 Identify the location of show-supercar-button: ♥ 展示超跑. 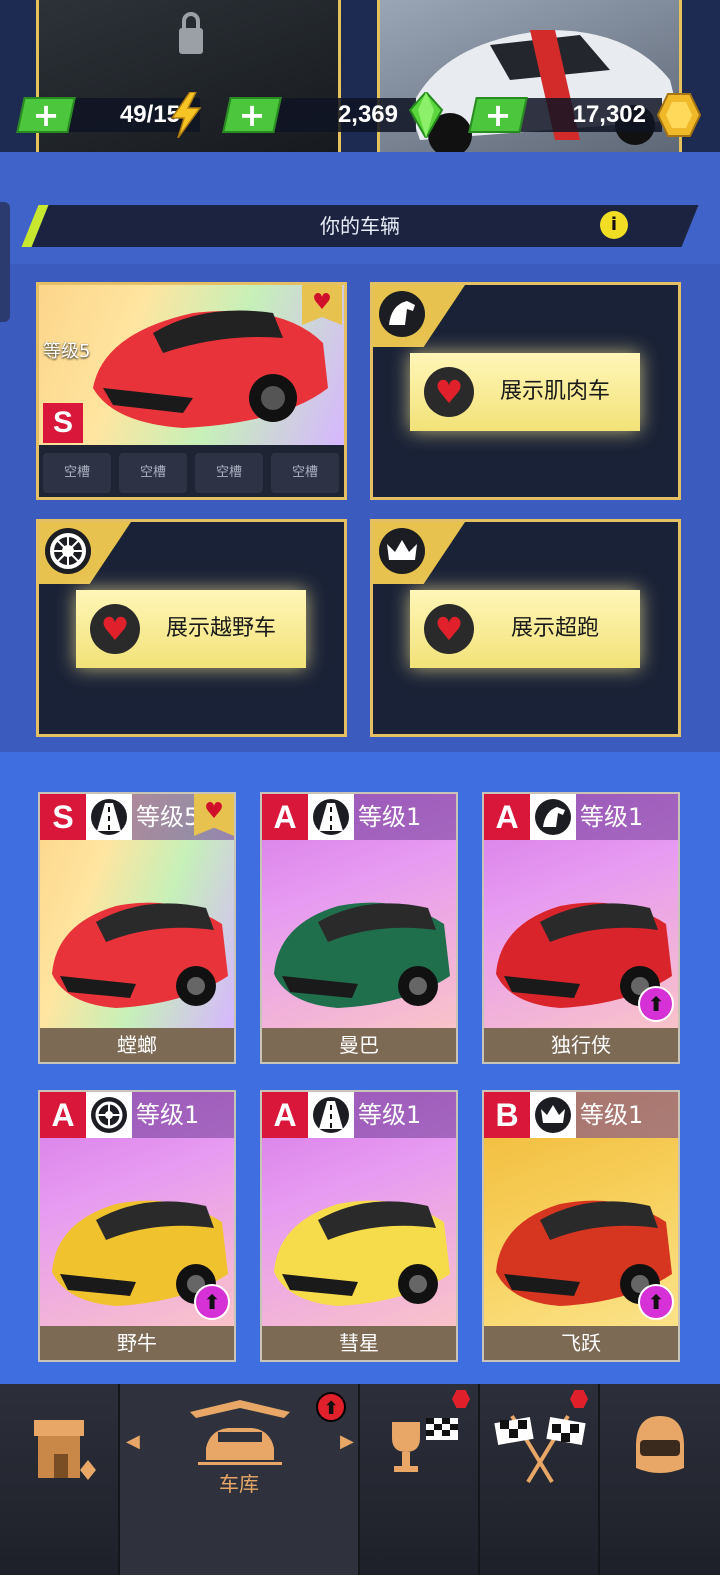
(525, 629).